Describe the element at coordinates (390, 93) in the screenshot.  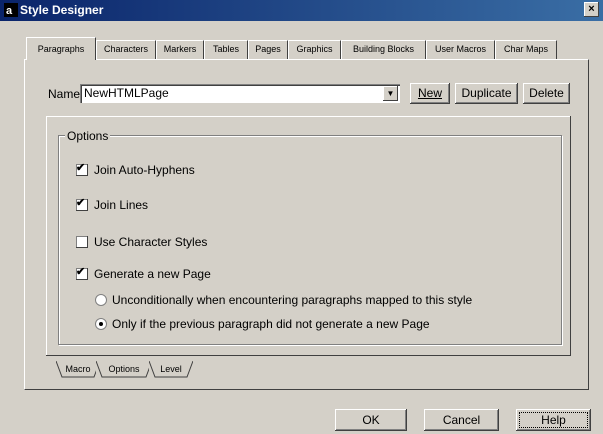
I see `chevron-down-icon: ▼` at that location.